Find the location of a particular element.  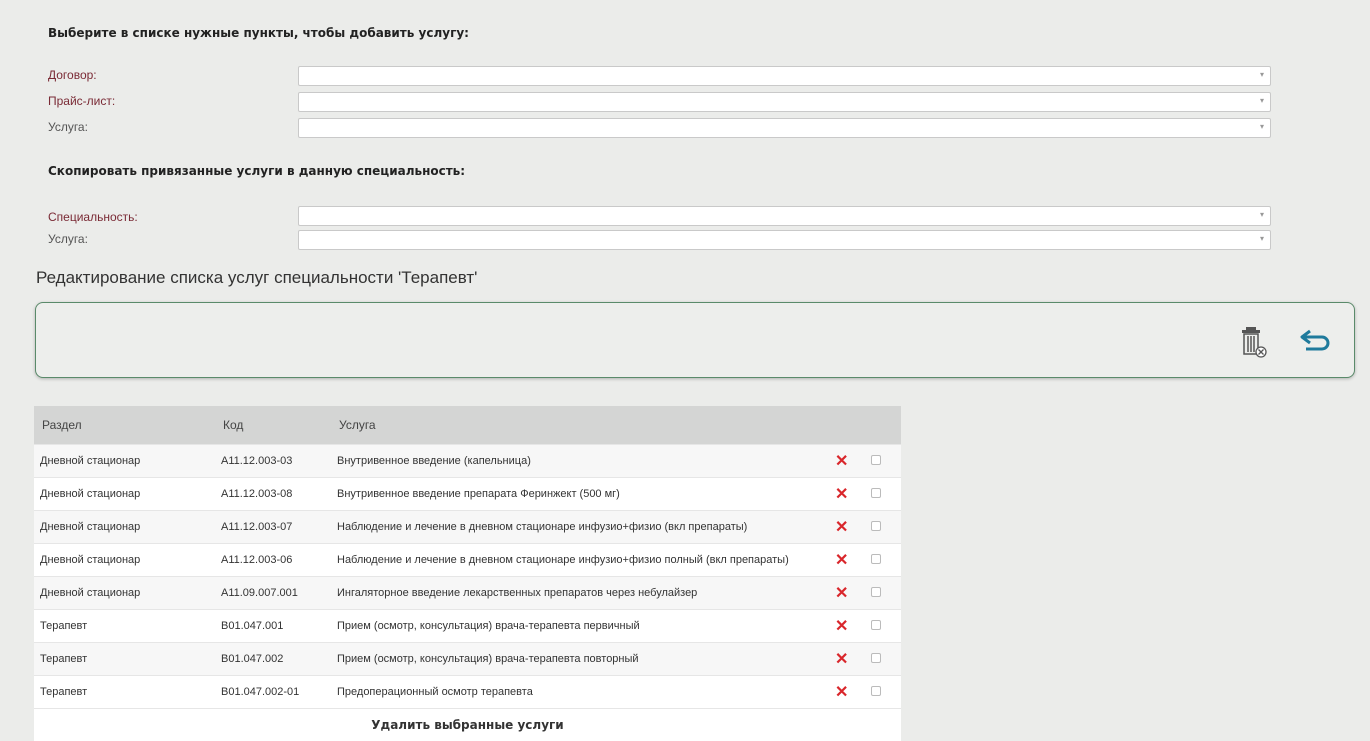

table-header: Раздел Код Услуга is located at coordinates (467, 425).